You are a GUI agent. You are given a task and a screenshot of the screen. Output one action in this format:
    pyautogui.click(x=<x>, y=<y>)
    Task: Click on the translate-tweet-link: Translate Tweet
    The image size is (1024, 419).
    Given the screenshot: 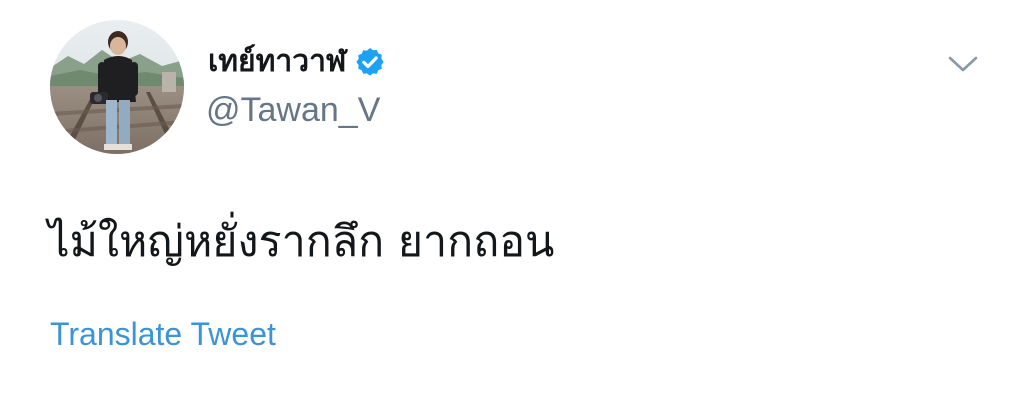 What is the action you would take?
    pyautogui.click(x=163, y=334)
    